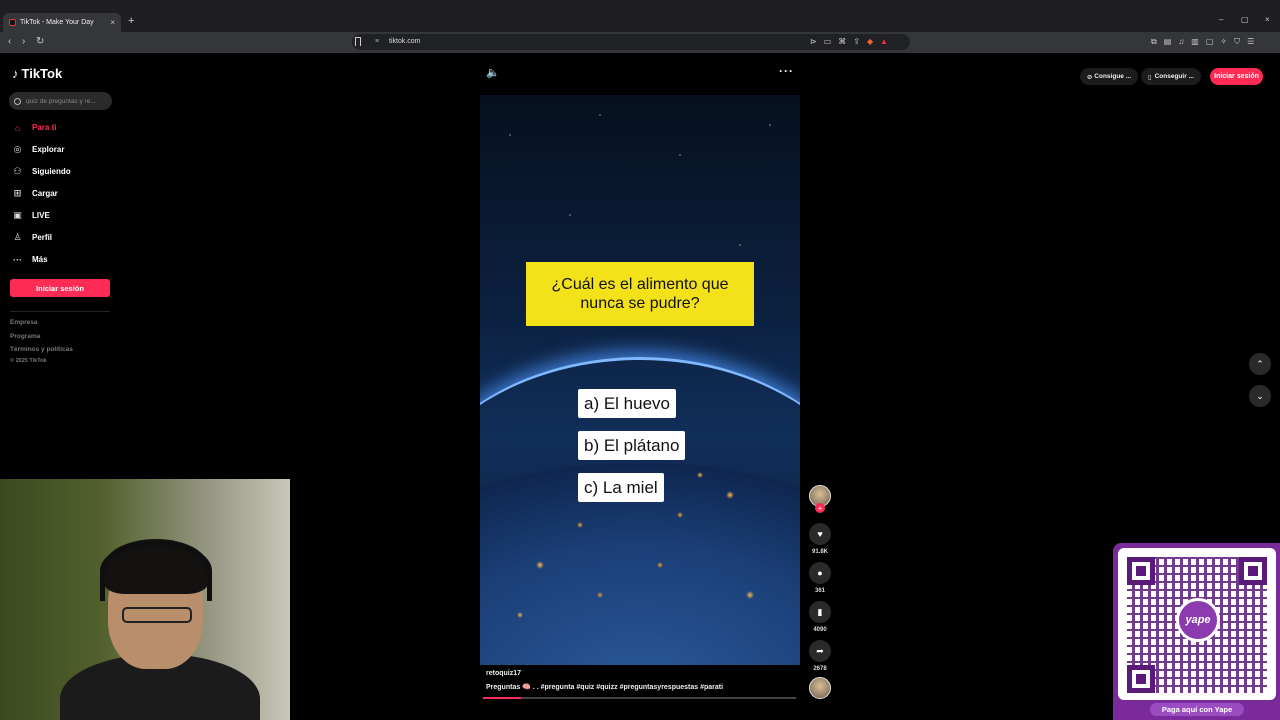 This screenshot has width=1280, height=720. Describe the element at coordinates (17, 149) in the screenshot. I see `compass-icon: ◎` at that location.